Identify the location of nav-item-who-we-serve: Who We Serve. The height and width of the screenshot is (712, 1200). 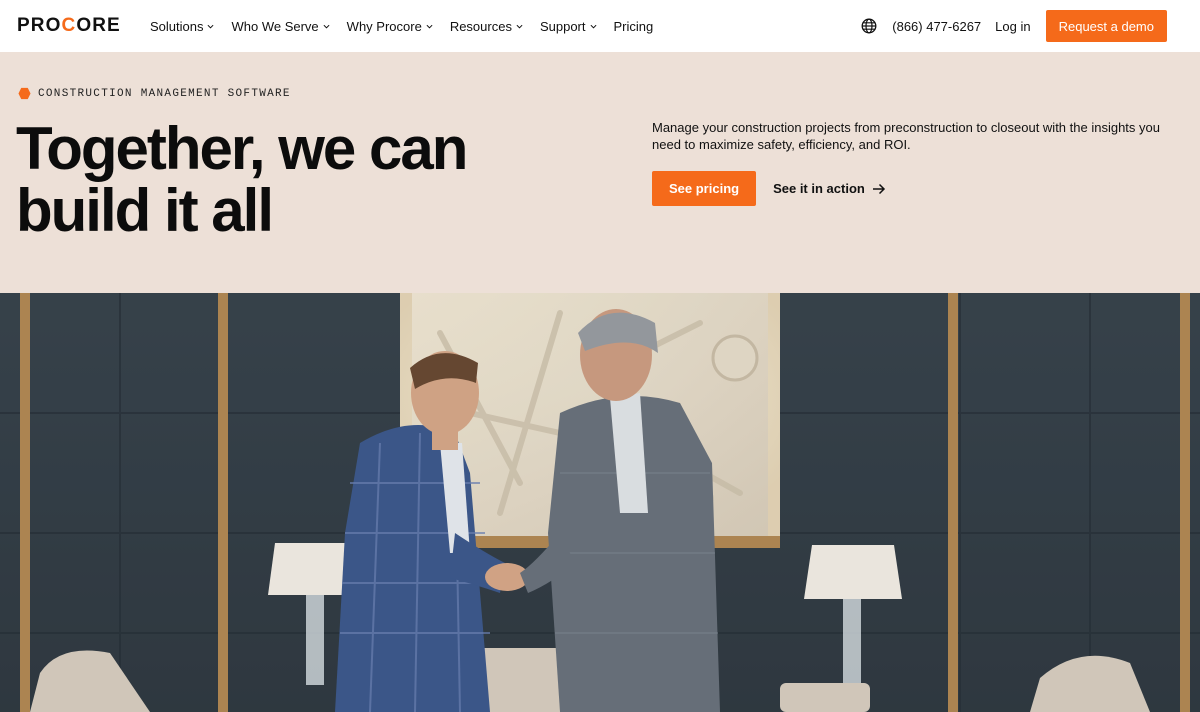
(280, 26).